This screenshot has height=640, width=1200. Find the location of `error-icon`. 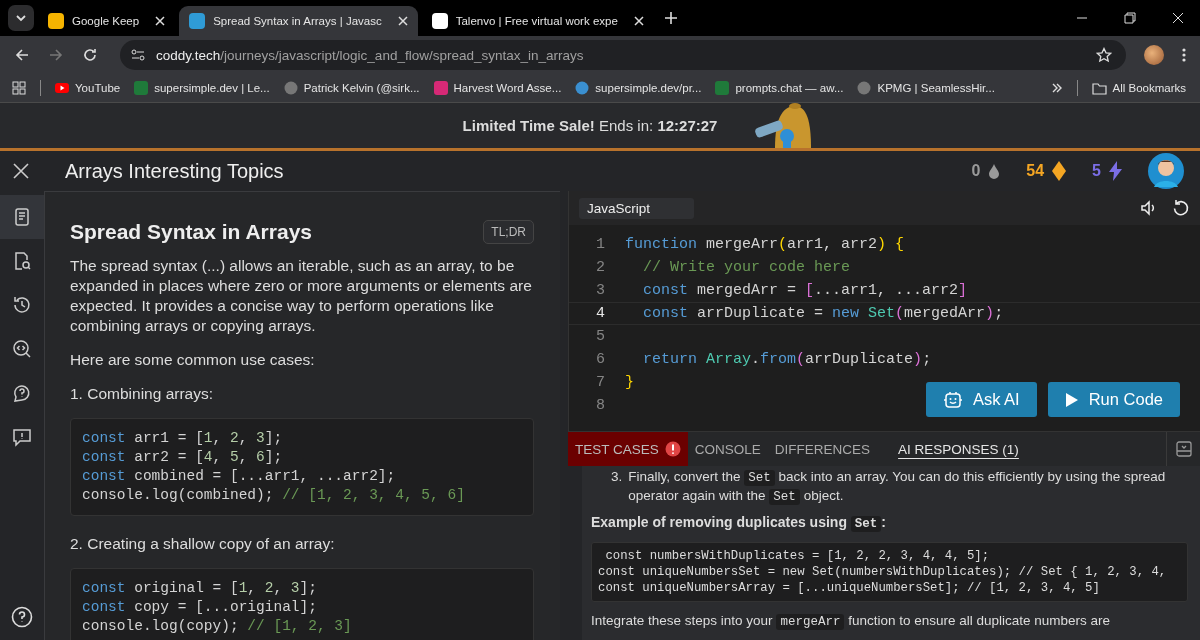

error-icon is located at coordinates (672, 449).